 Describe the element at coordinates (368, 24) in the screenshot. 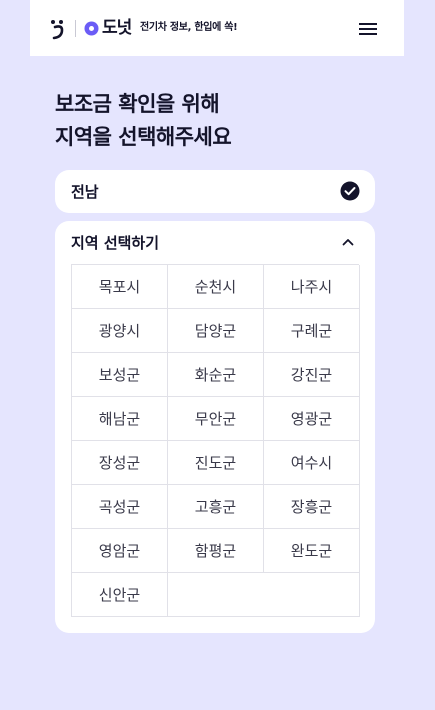

I see `hamburger-menu-icon` at that location.